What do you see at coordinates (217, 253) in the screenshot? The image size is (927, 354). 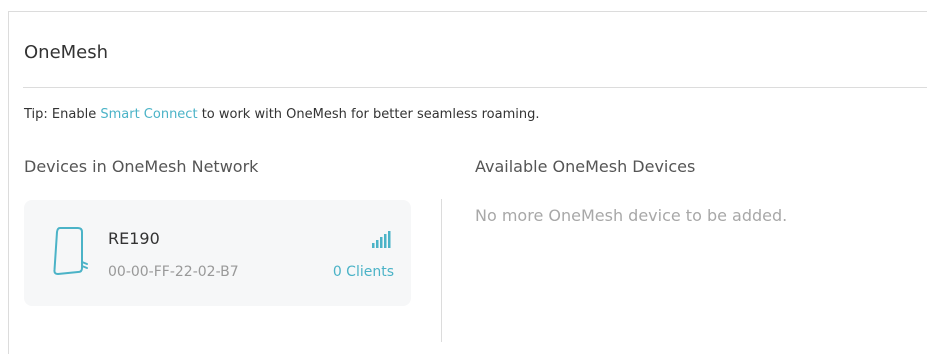 I see `device-card: RE190 00-00-FF-22-02-B7 0 Clients` at bounding box center [217, 253].